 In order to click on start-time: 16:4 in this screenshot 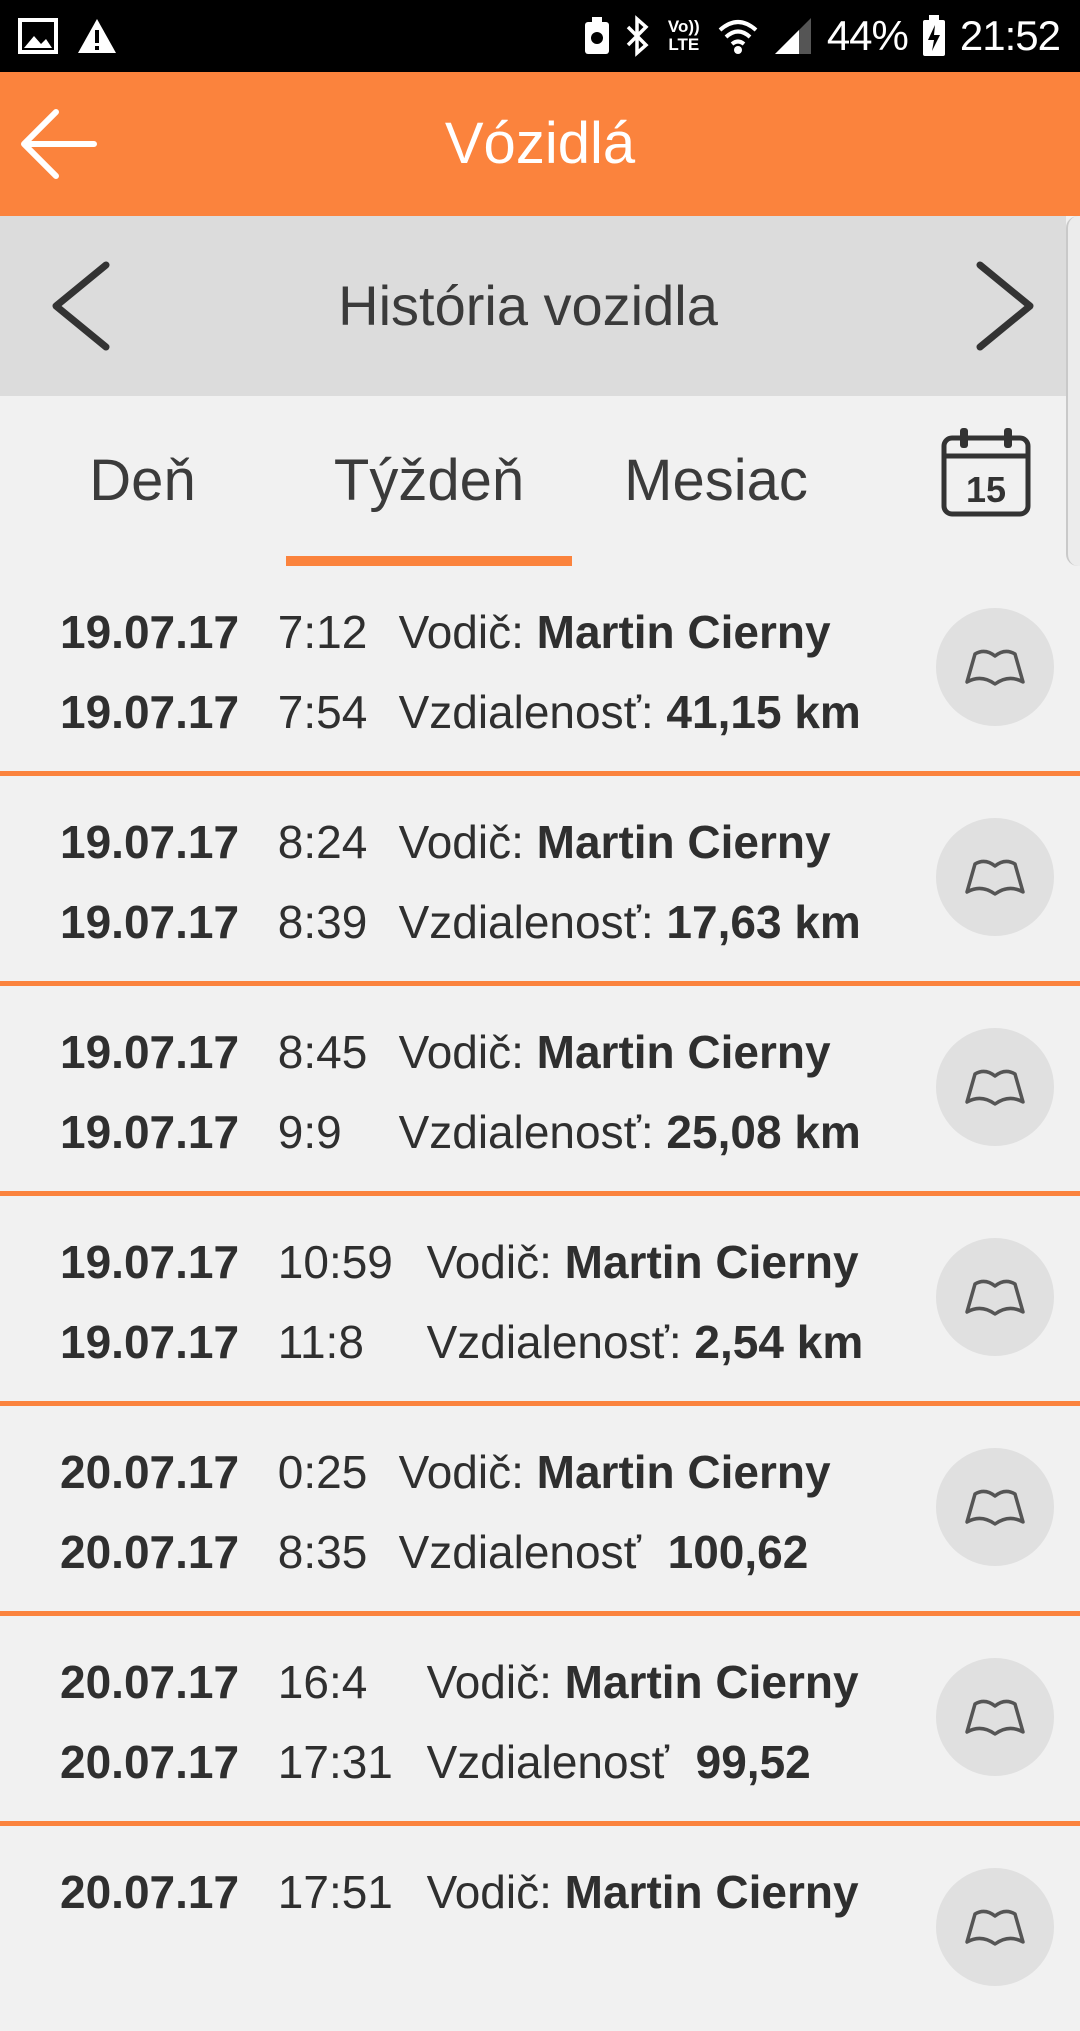, I will do `click(322, 1682)`.